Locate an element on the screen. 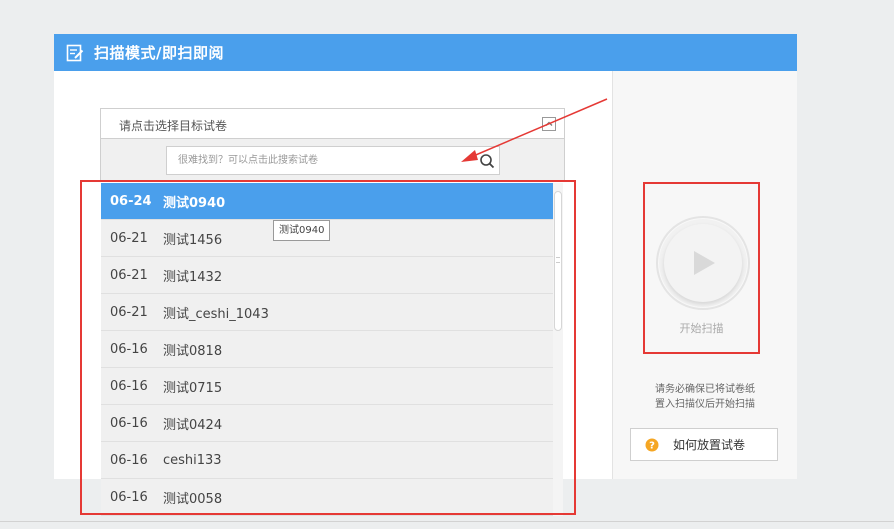 This screenshot has width=894, height=529. paper-name: 测试1432 is located at coordinates (193, 277).